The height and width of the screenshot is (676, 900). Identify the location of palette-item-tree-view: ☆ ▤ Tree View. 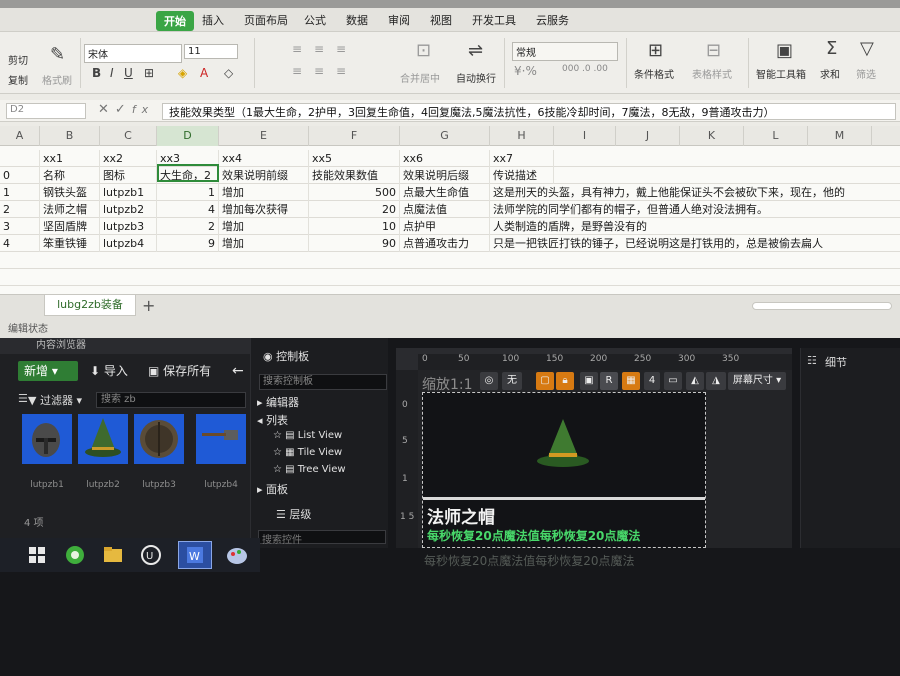
(309, 469).